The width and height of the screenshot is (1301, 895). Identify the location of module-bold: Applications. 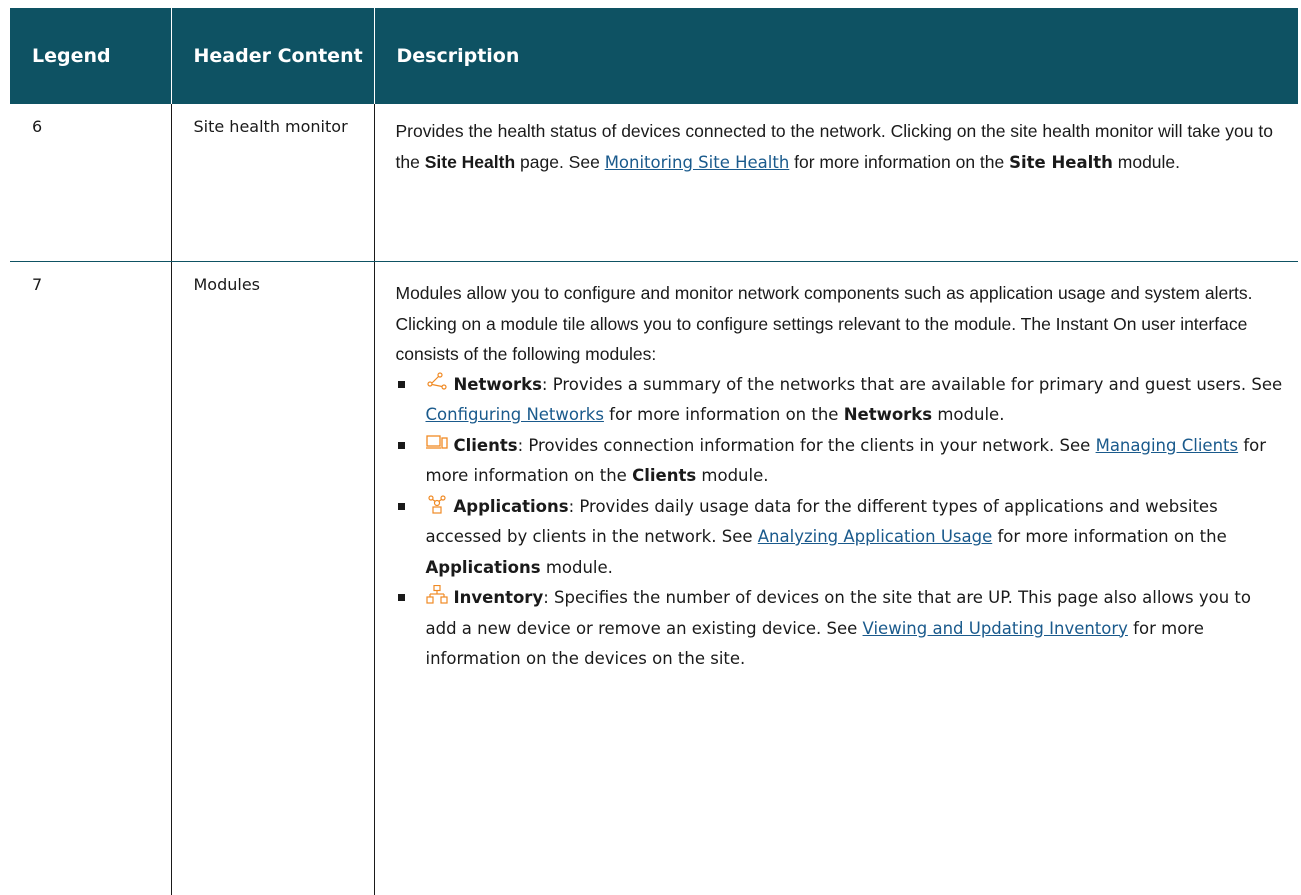
(483, 567).